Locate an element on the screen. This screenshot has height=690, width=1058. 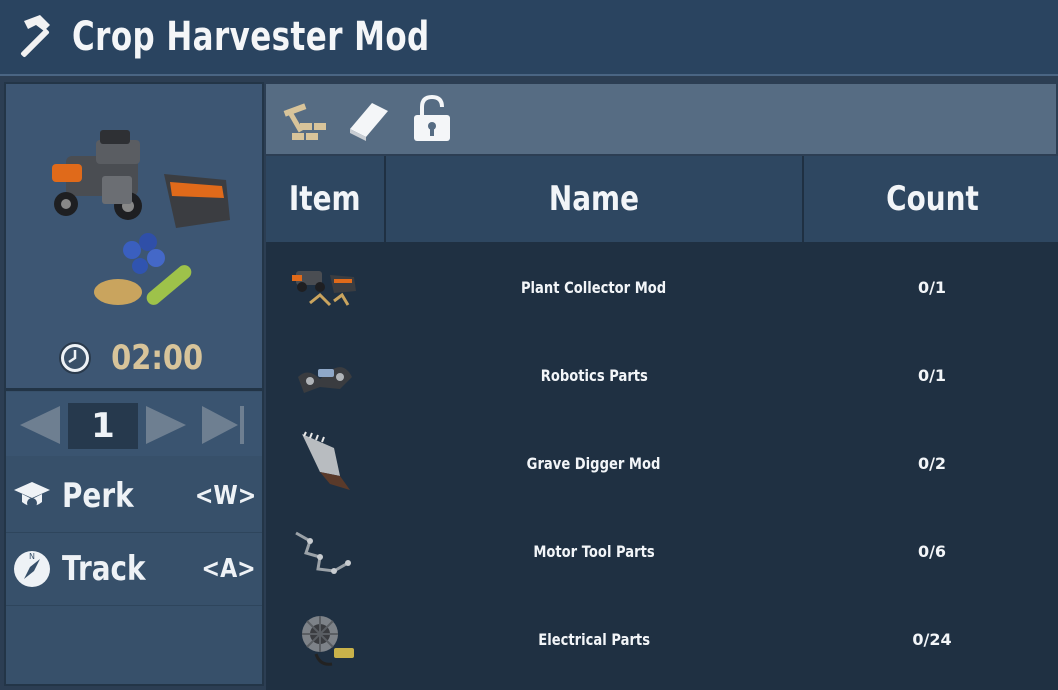
perk-hotkey: <W> is located at coordinates (225, 496).